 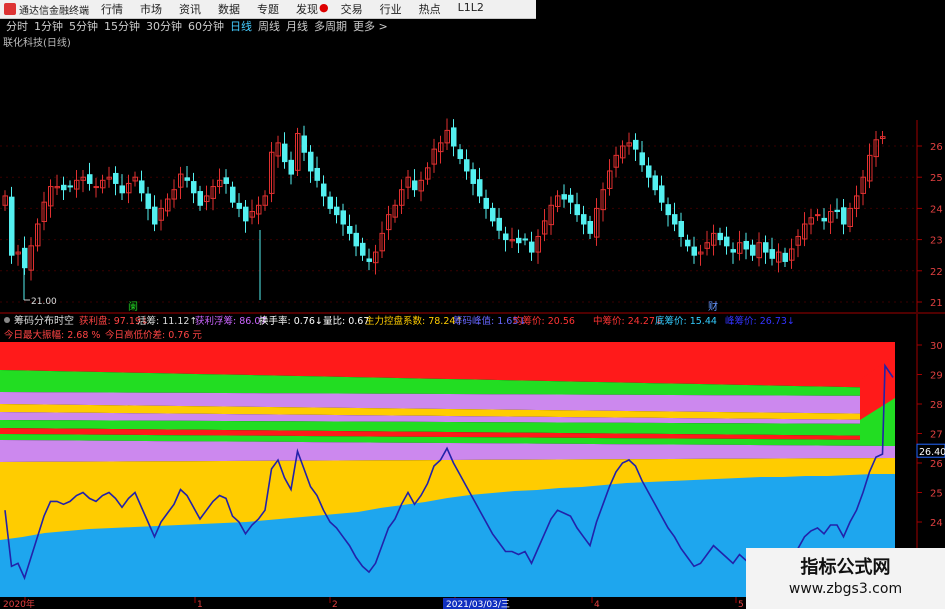 I want to click on indicator-stat: 中筹价: 24.27↓, so click(x=628, y=321).